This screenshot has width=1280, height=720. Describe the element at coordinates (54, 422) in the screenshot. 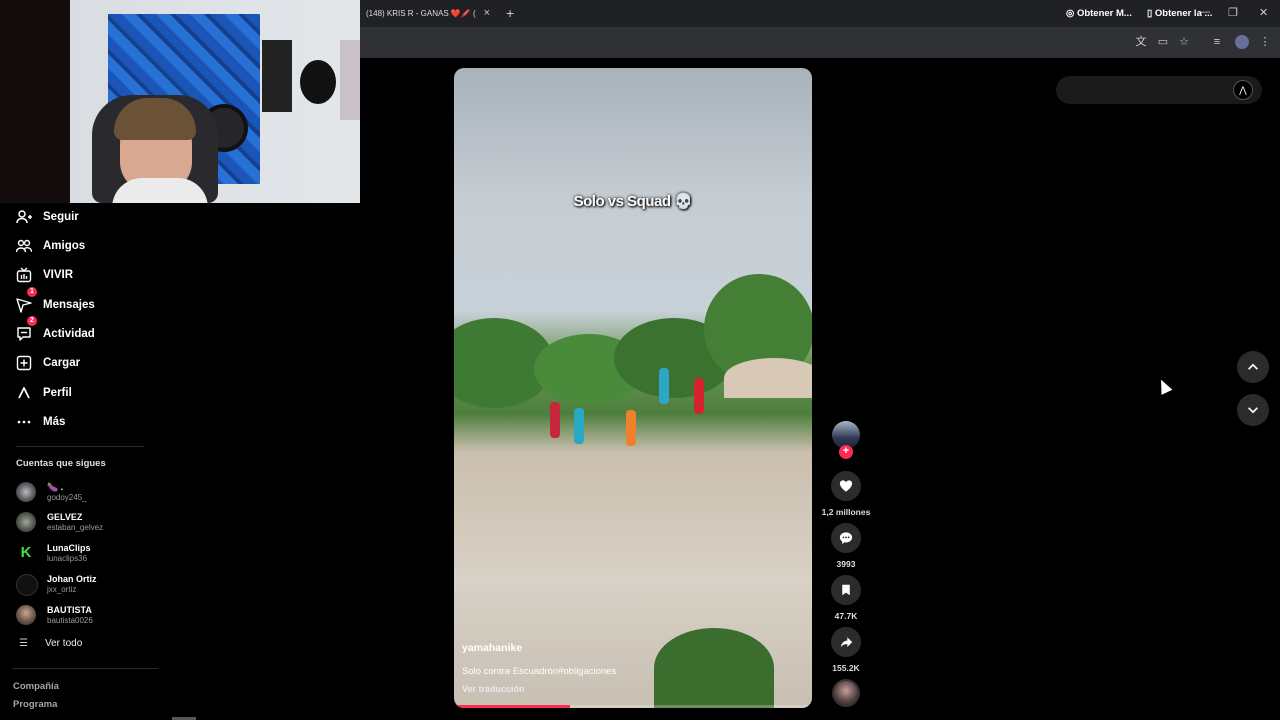

I see `sidebar-item-label: Más` at that location.